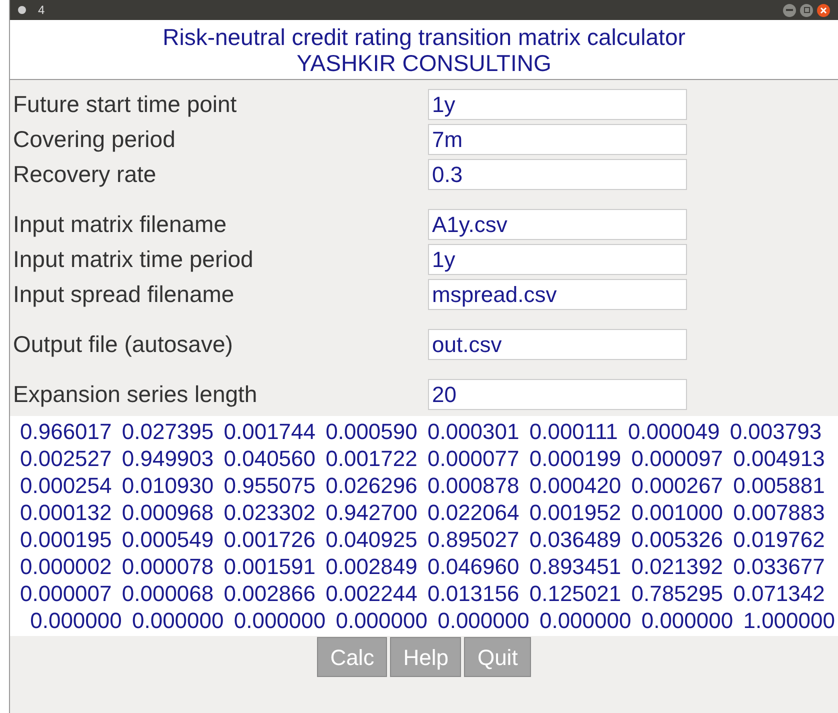 This screenshot has height=713, width=838. What do you see at coordinates (423, 566) in the screenshot?
I see `matrix-row-text: 0.000002 0.000078 0.001591 0.002849 0.046960 0.893451 0.021392 0.033677` at bounding box center [423, 566].